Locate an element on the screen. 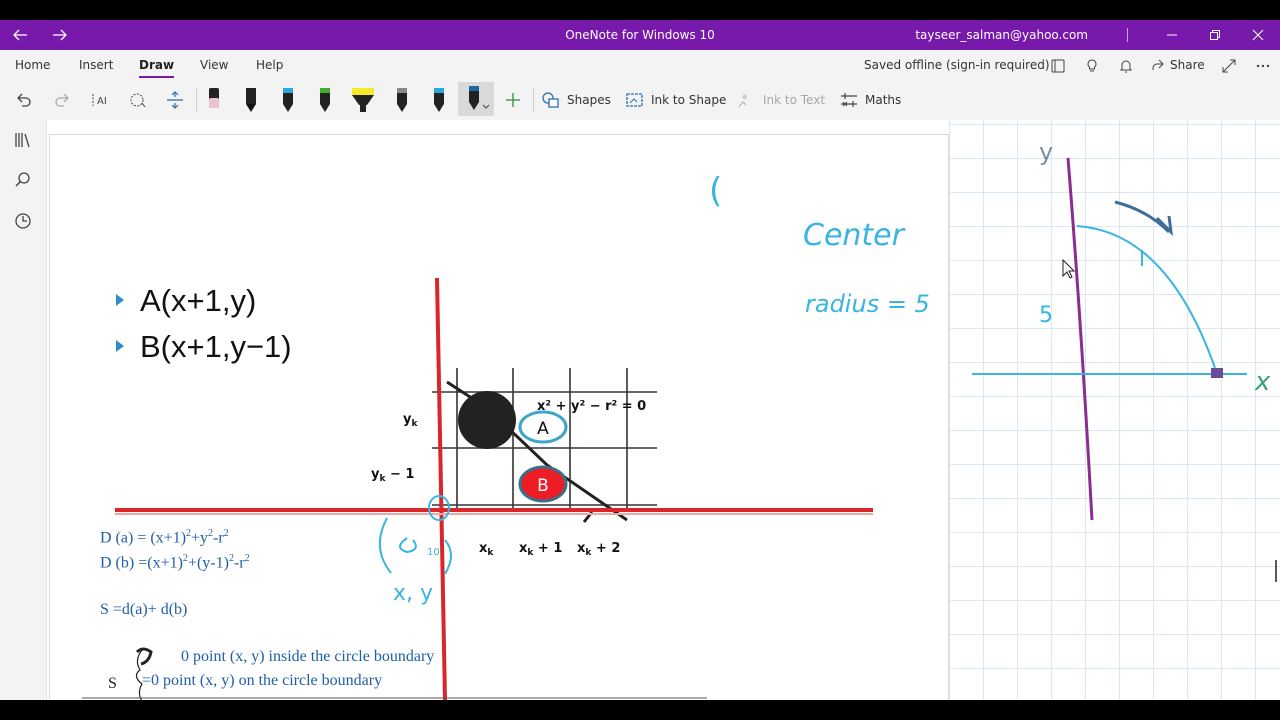 This screenshot has width=1280, height=720. tab-insert: Insert is located at coordinates (96, 65).